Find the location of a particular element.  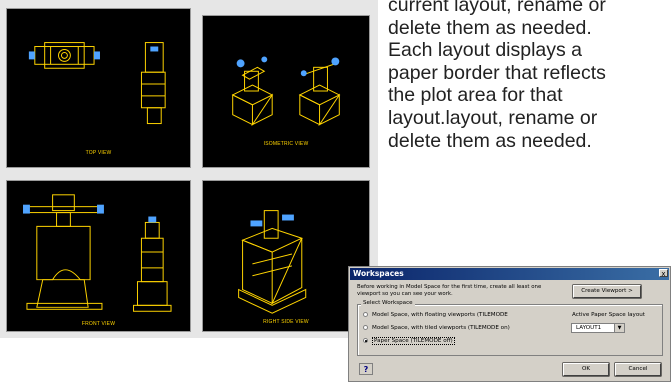

viewport-right-side-view: RIGHT SIDE VIEW is located at coordinates (286, 256).